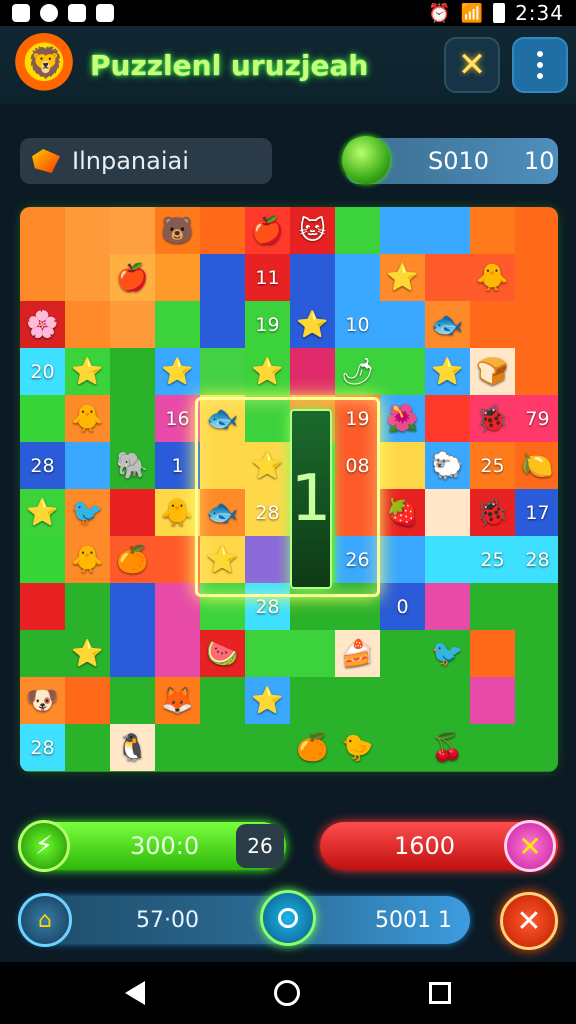 The height and width of the screenshot is (1024, 576). I want to click on number-tile: 0, so click(402, 606).